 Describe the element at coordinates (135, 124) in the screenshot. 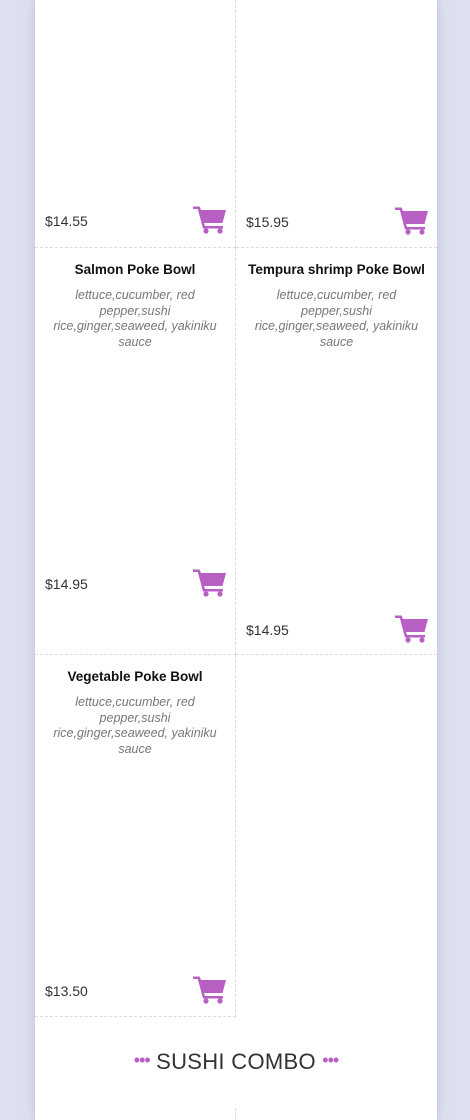

I see `menu-card-top-left: $14.55` at that location.